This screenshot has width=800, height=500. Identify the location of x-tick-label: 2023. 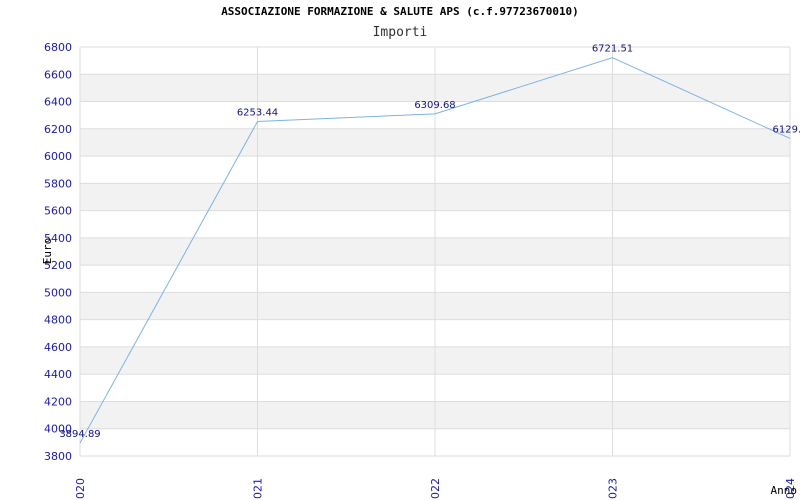
(613, 489).